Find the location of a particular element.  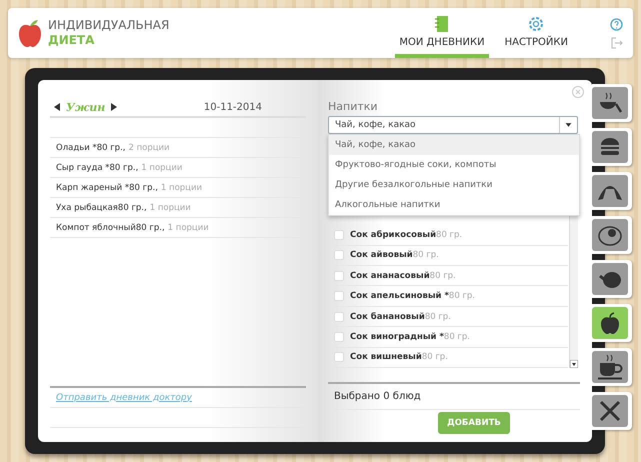

diary-entry: Компот яблочный80 гр., 1 порции is located at coordinates (178, 228).